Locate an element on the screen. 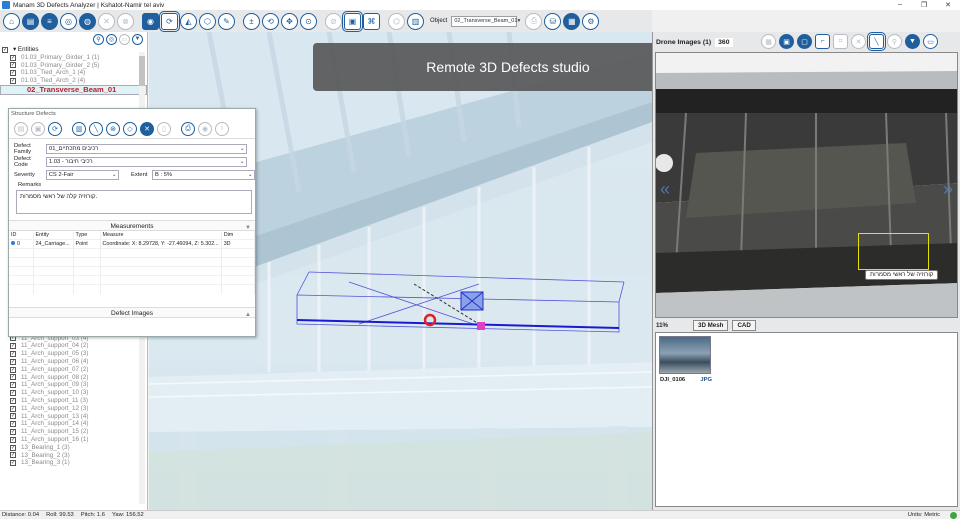  measurements-header: Measurements ▼ is located at coordinates (132, 225).